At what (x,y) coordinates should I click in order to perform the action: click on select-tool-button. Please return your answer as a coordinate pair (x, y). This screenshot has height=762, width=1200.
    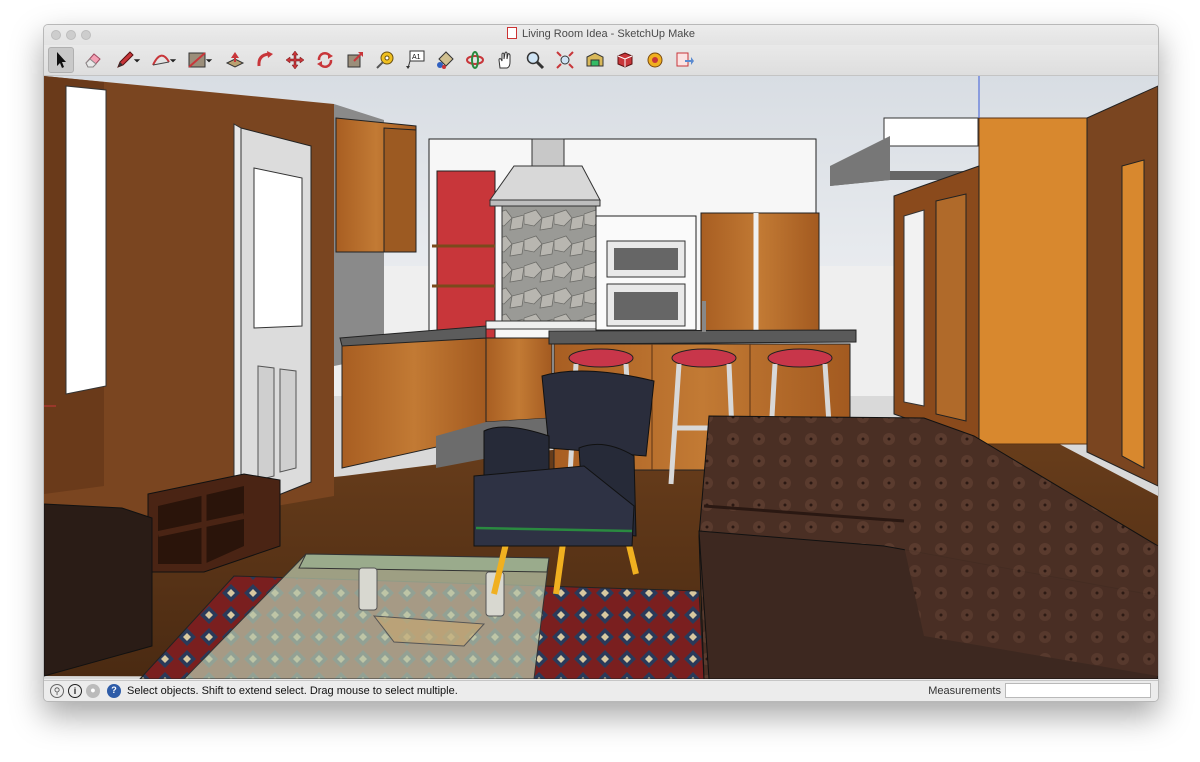
    Looking at the image, I should click on (61, 60).